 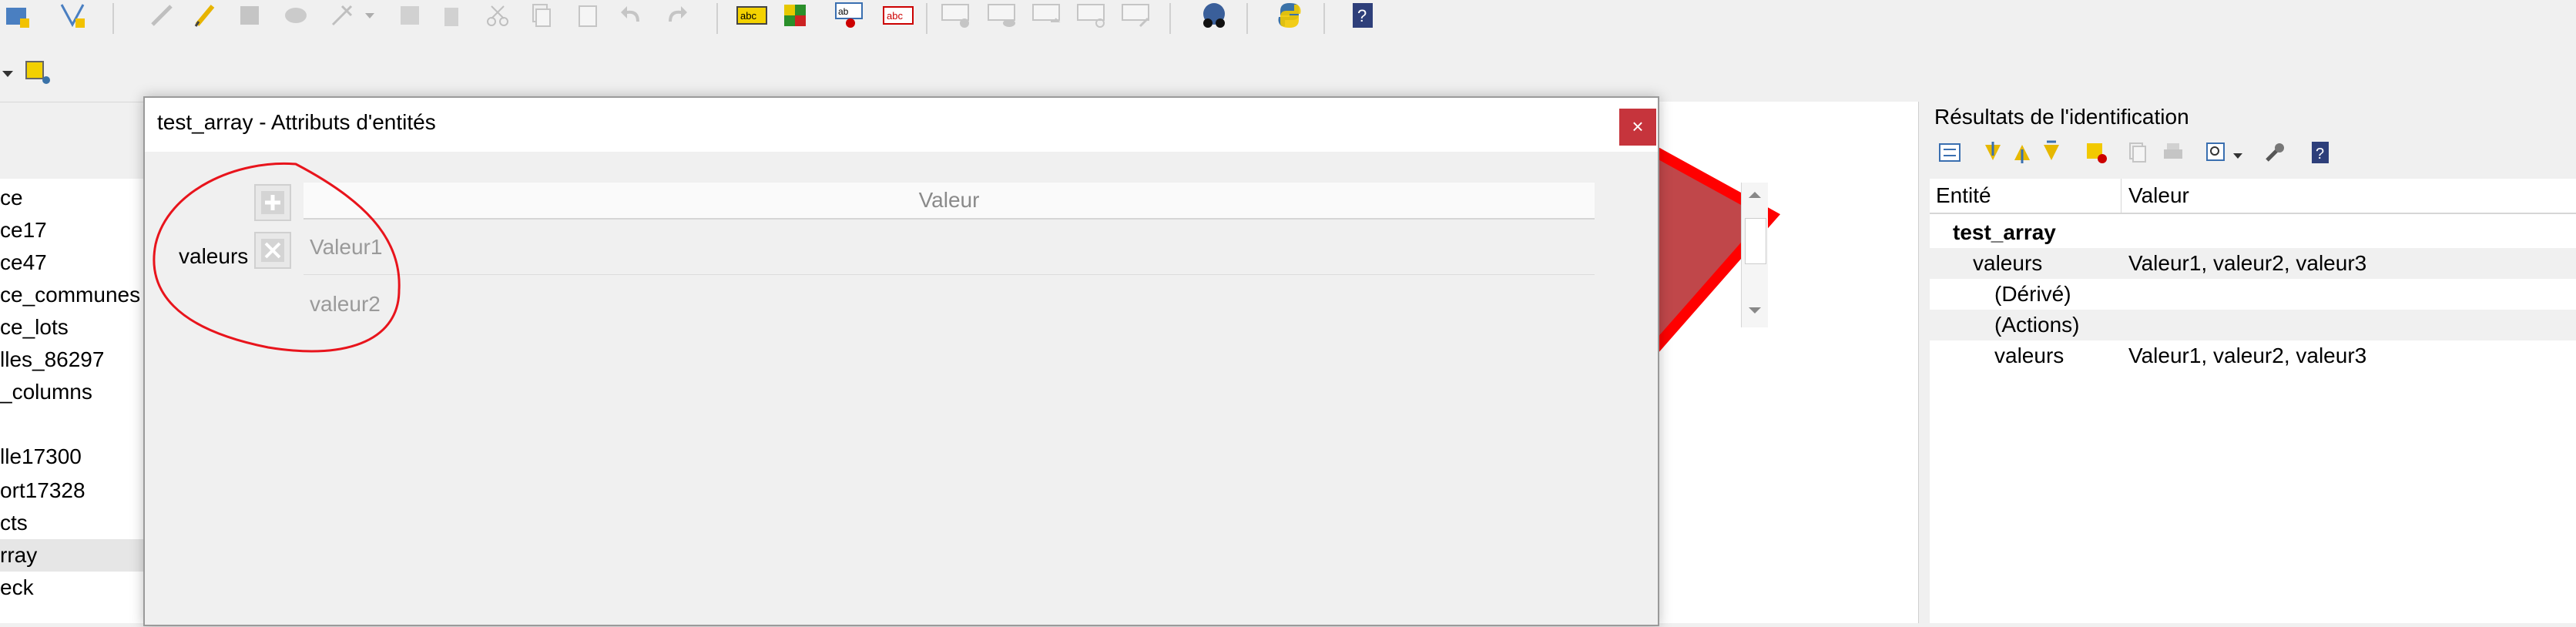 I want to click on expand-all-icon, so click(x=1992, y=152).